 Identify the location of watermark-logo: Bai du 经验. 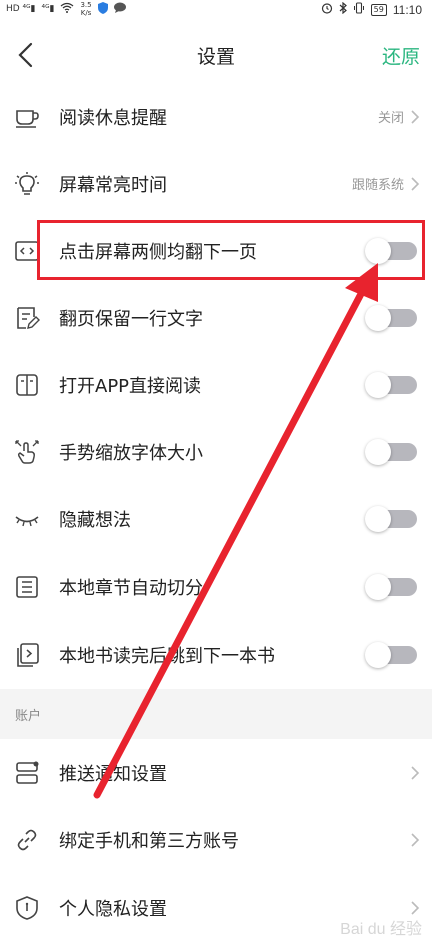
(381, 929).